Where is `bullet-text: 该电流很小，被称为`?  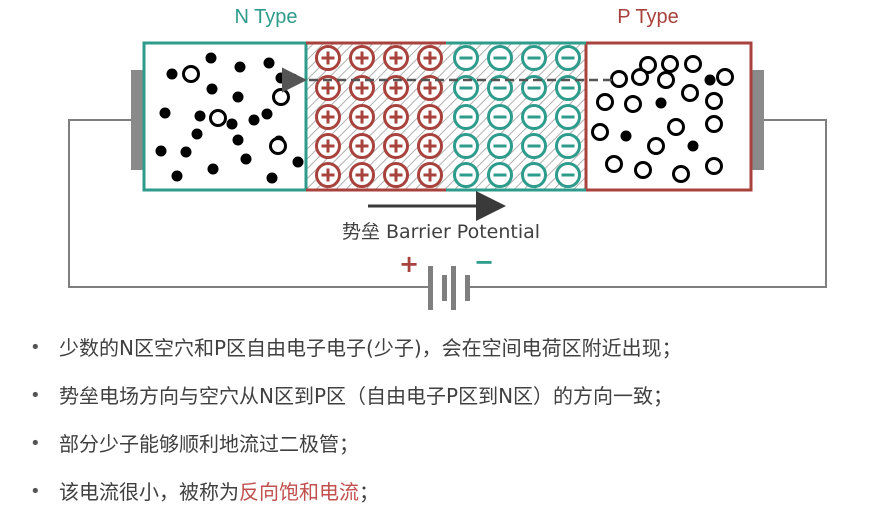
bullet-text: 该电流很小，被称为 is located at coordinates (149, 492).